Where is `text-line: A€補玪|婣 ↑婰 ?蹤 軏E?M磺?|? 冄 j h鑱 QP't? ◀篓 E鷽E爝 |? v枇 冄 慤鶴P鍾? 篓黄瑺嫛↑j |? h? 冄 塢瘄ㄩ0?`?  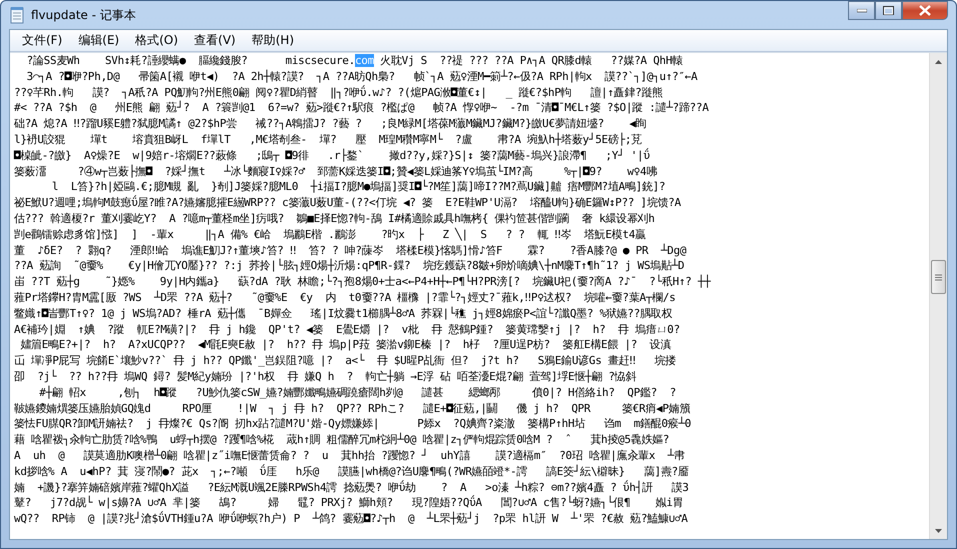 text-line: A€補玪|婣 ↑婰 ?蹤 軏E?M磺?|? 冄 j h鑱 QP't? ◀篓 E鷽E爝 |? v枇 冄 慤鶴P鍾? 篓黄瑺嫛↑j |? h? 冄 塢瘄ㄩ0? is located at coordinates (347, 329).